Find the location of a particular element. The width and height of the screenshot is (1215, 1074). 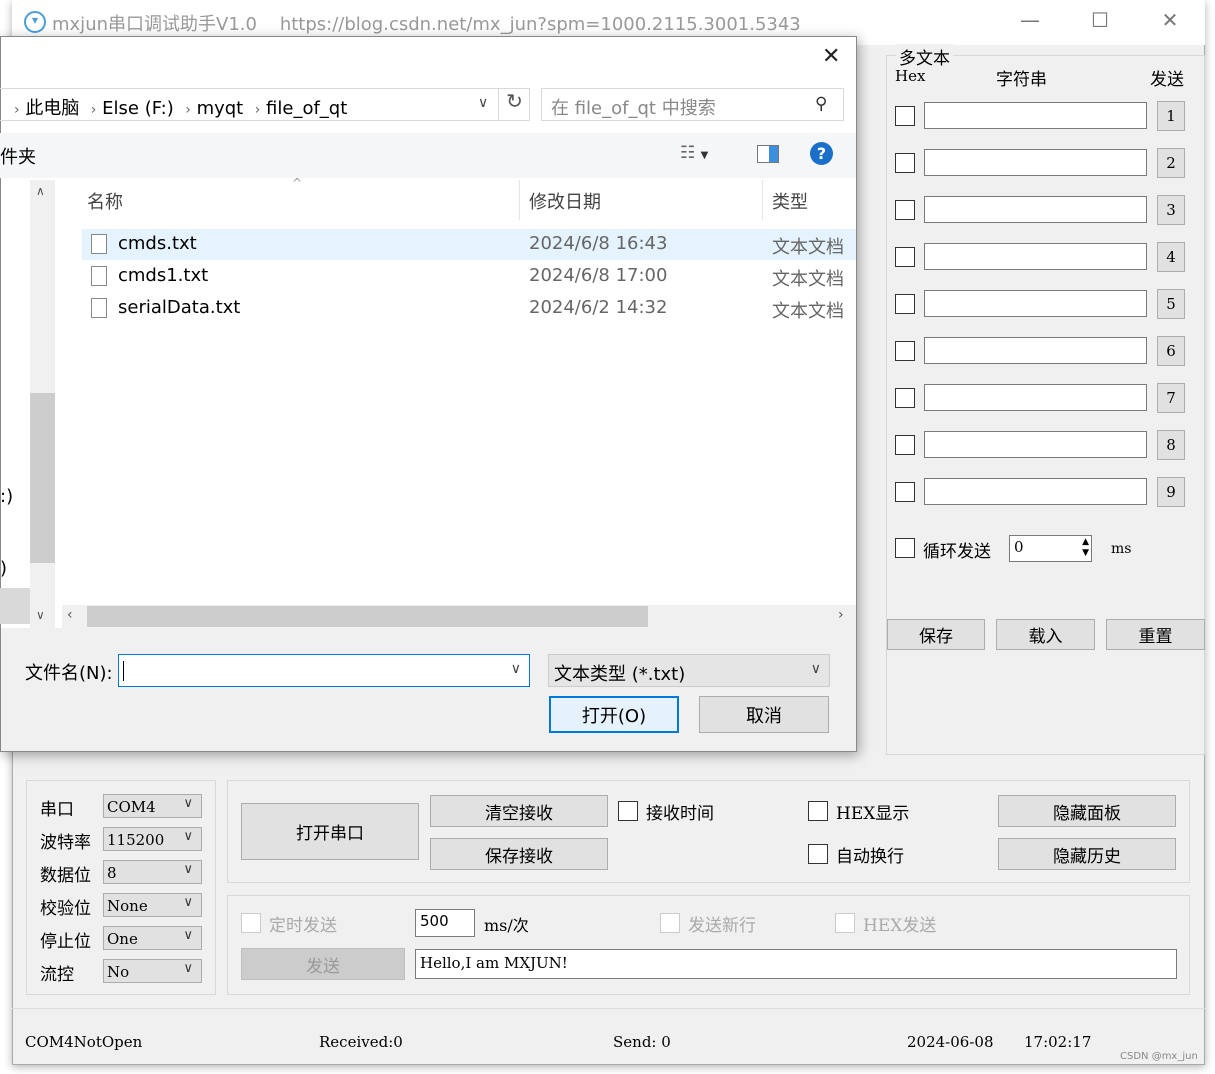

help-icon: ? is located at coordinates (821, 153).